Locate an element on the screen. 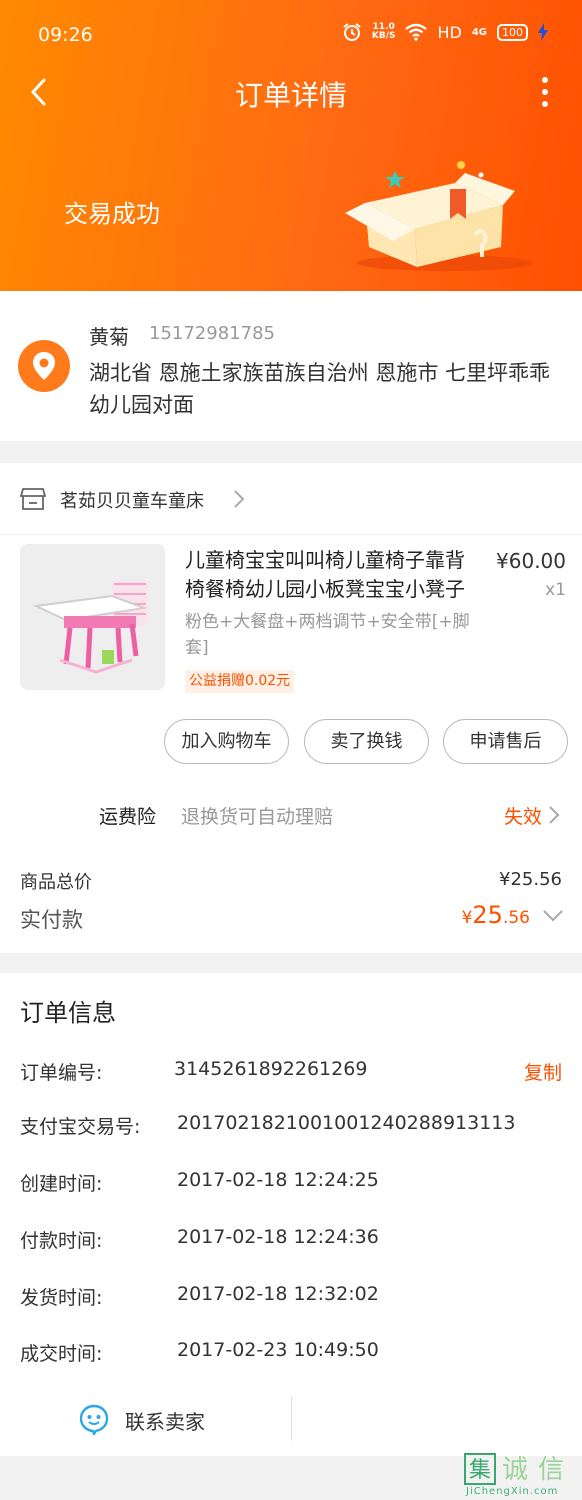  contact-seller-button: 联系卖家 is located at coordinates (145, 1419).